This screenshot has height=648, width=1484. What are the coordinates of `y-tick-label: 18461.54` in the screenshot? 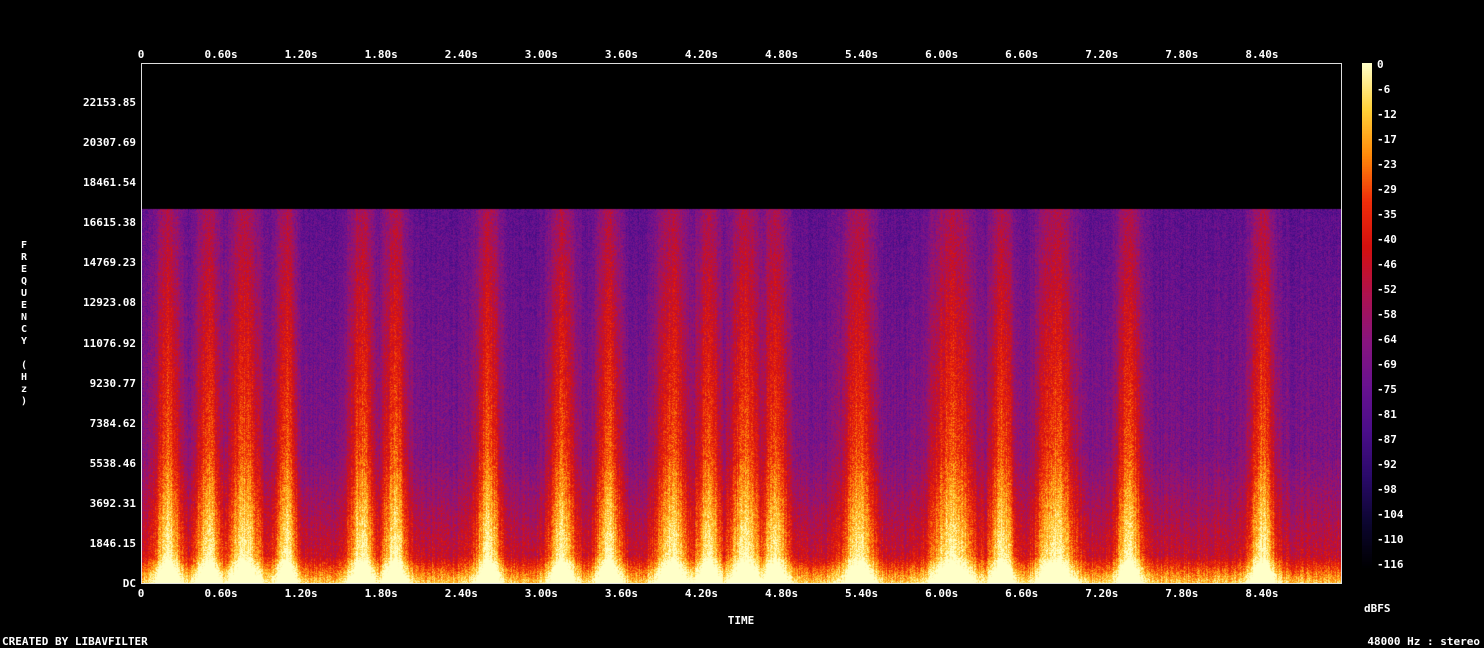 It's located at (109, 183).